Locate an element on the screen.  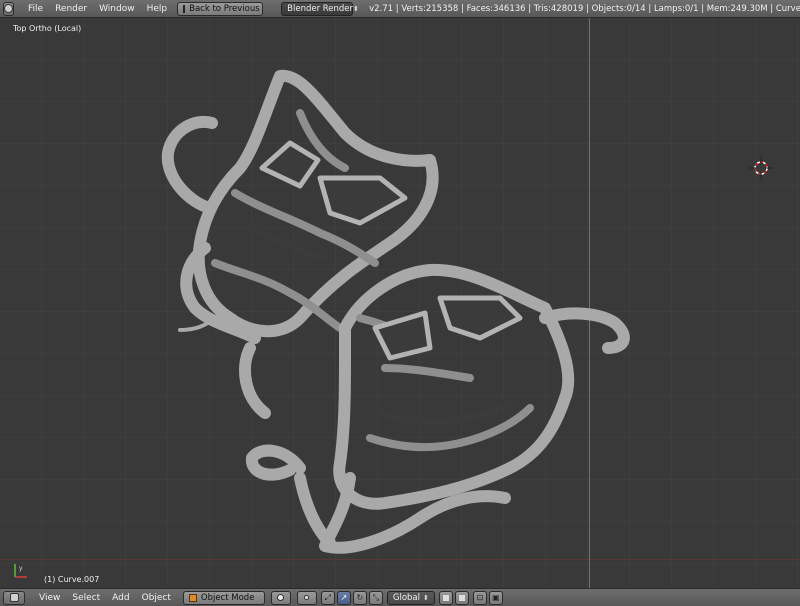
render-engine-label: Blender Render is located at coordinates (320, 8).